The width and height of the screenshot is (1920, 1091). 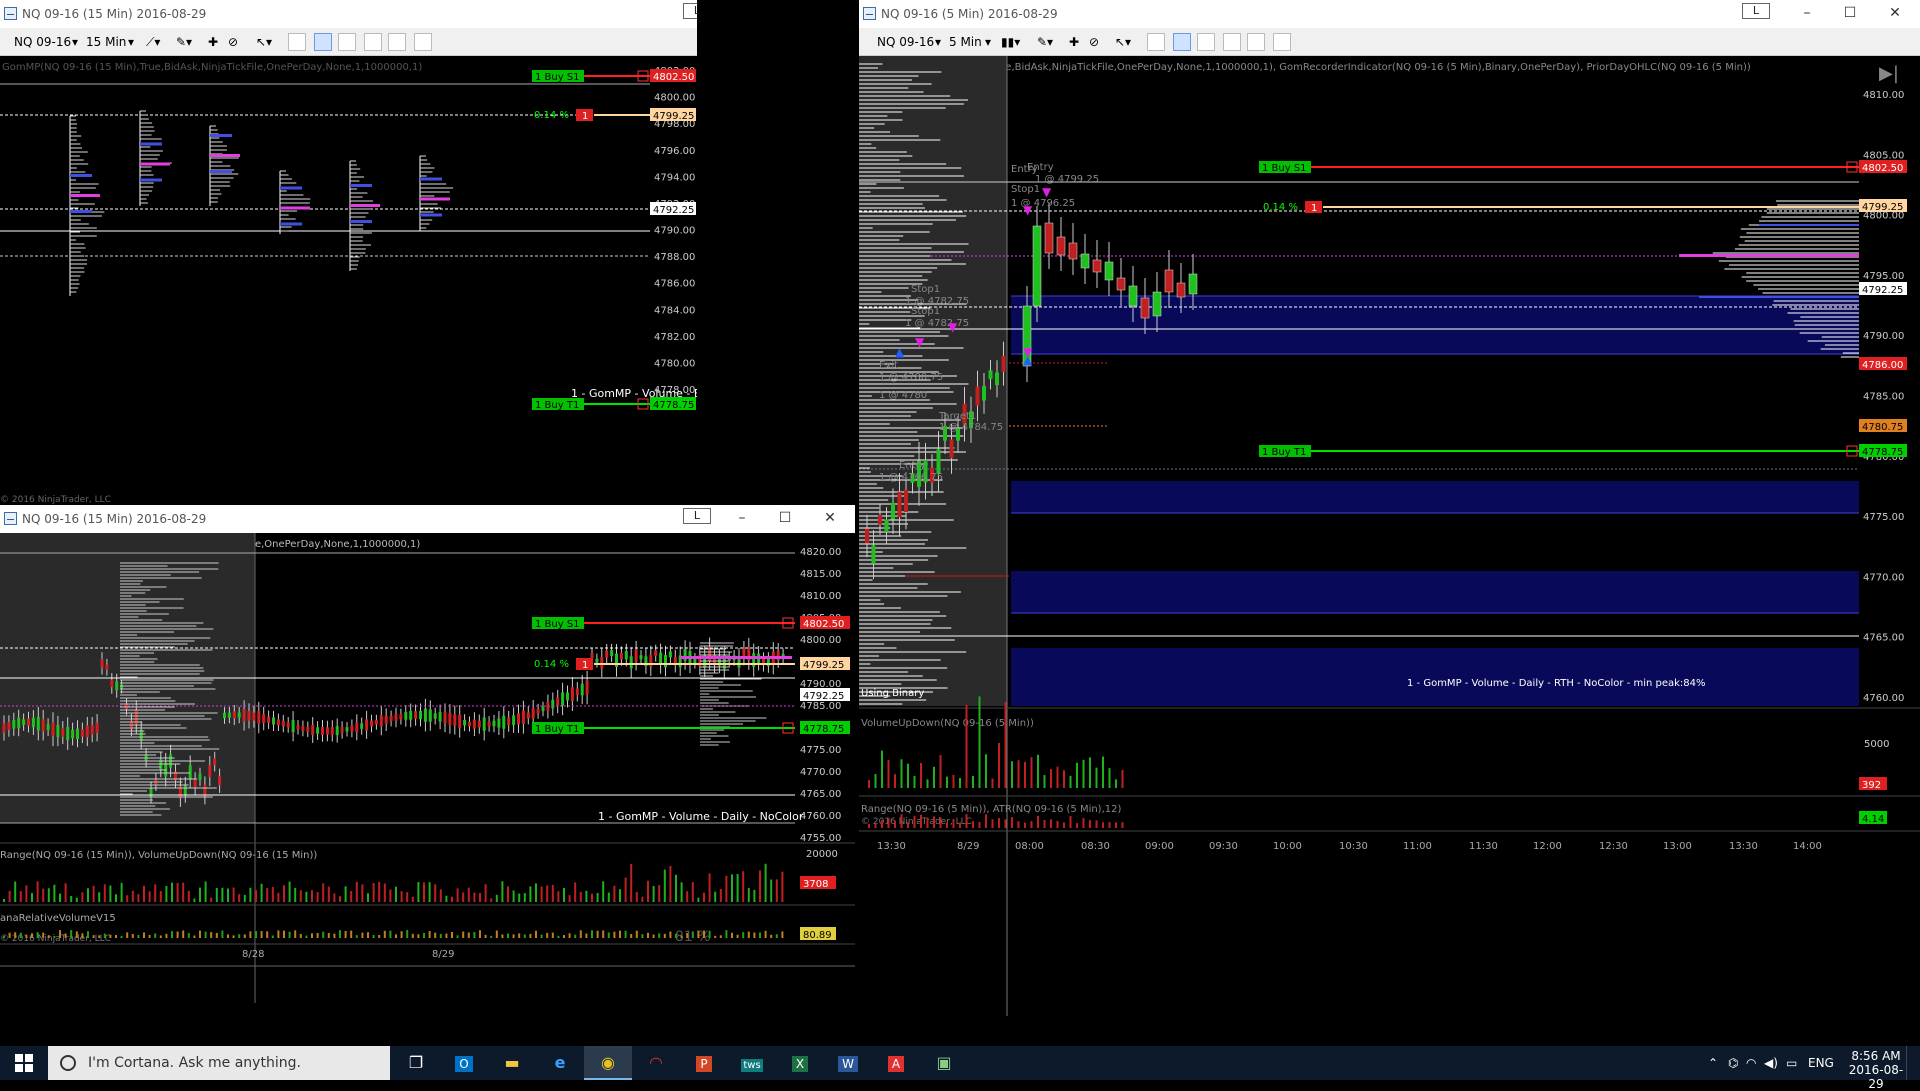 What do you see at coordinates (1771, 1063) in the screenshot?
I see `volume-icon: ◀)` at bounding box center [1771, 1063].